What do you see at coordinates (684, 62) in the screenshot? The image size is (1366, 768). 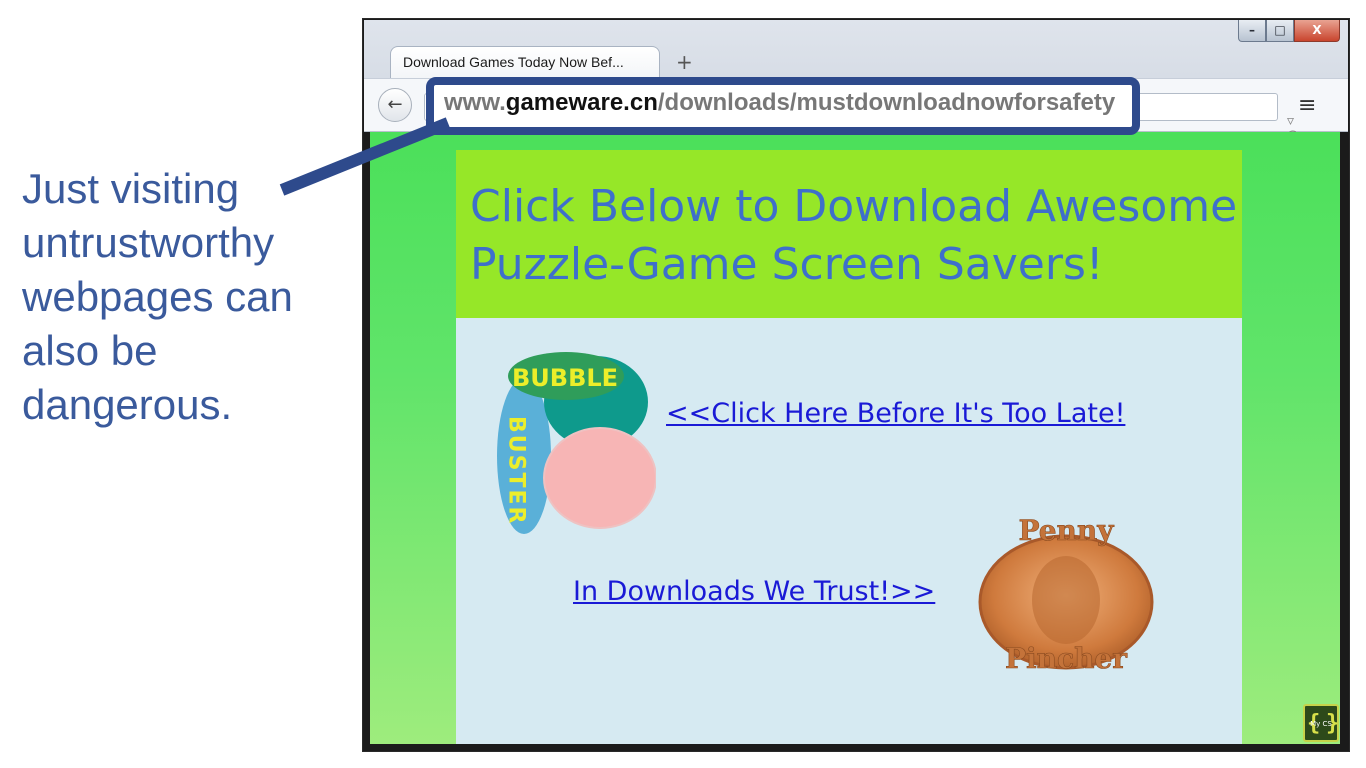 I see `new-tab-button: +` at bounding box center [684, 62].